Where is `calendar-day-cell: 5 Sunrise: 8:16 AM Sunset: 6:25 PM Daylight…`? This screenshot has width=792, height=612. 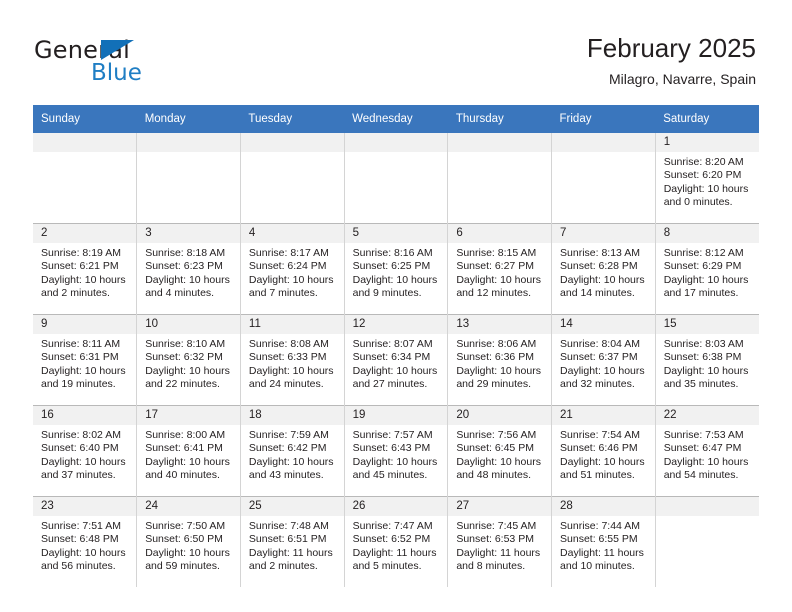 calendar-day-cell: 5 Sunrise: 8:16 AM Sunset: 6:25 PM Daylight… is located at coordinates (395, 269).